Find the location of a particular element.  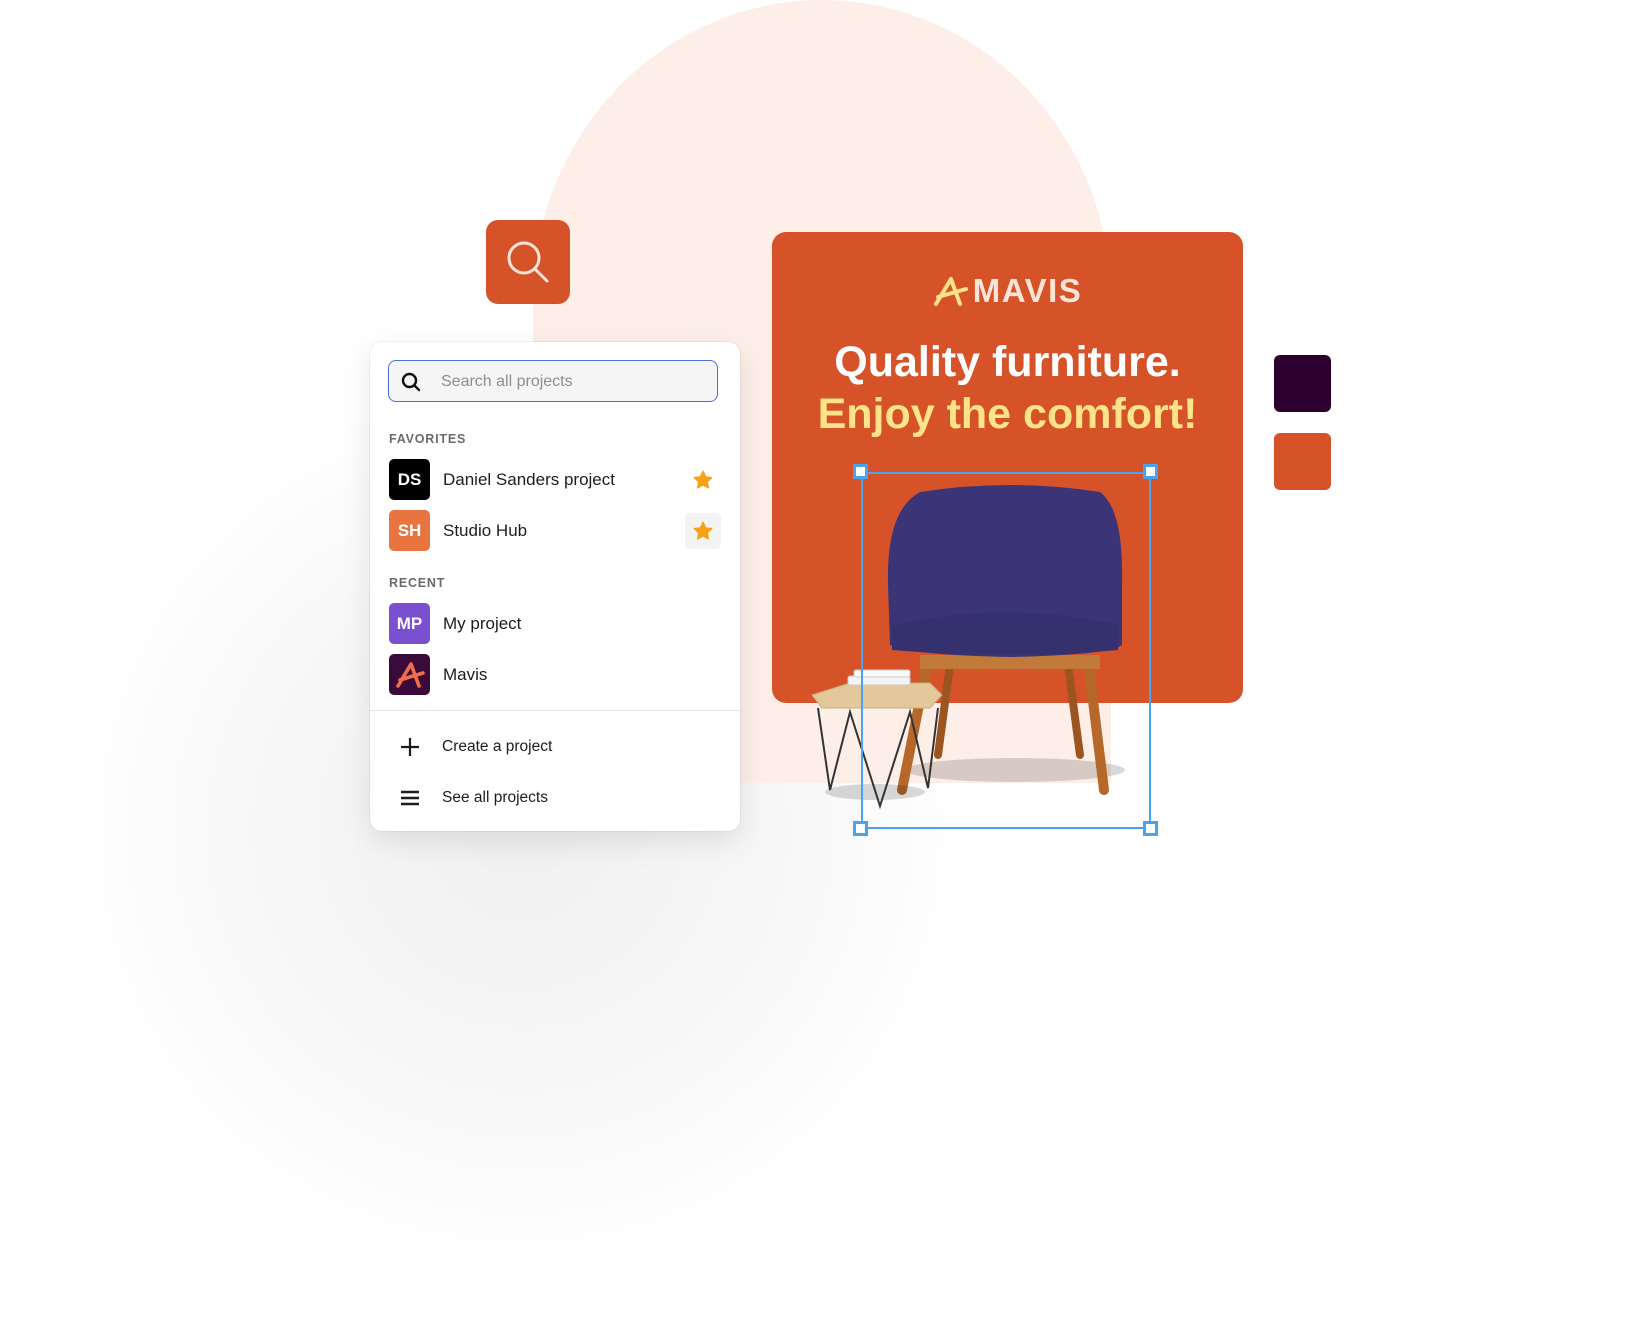

search-tile-button is located at coordinates (528, 262).